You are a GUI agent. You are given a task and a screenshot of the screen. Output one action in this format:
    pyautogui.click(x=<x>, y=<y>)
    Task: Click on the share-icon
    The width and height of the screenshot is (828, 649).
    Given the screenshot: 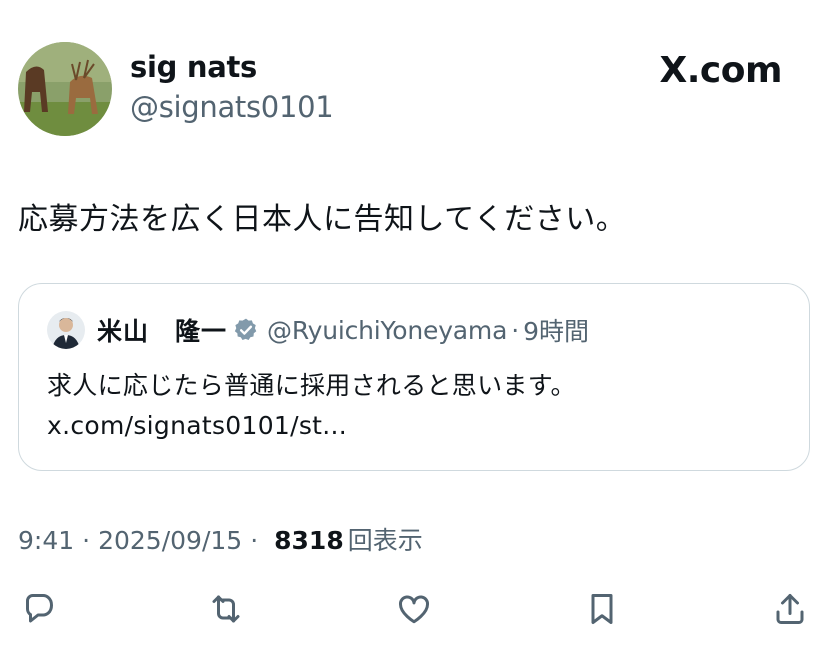 What is the action you would take?
    pyautogui.click(x=790, y=609)
    